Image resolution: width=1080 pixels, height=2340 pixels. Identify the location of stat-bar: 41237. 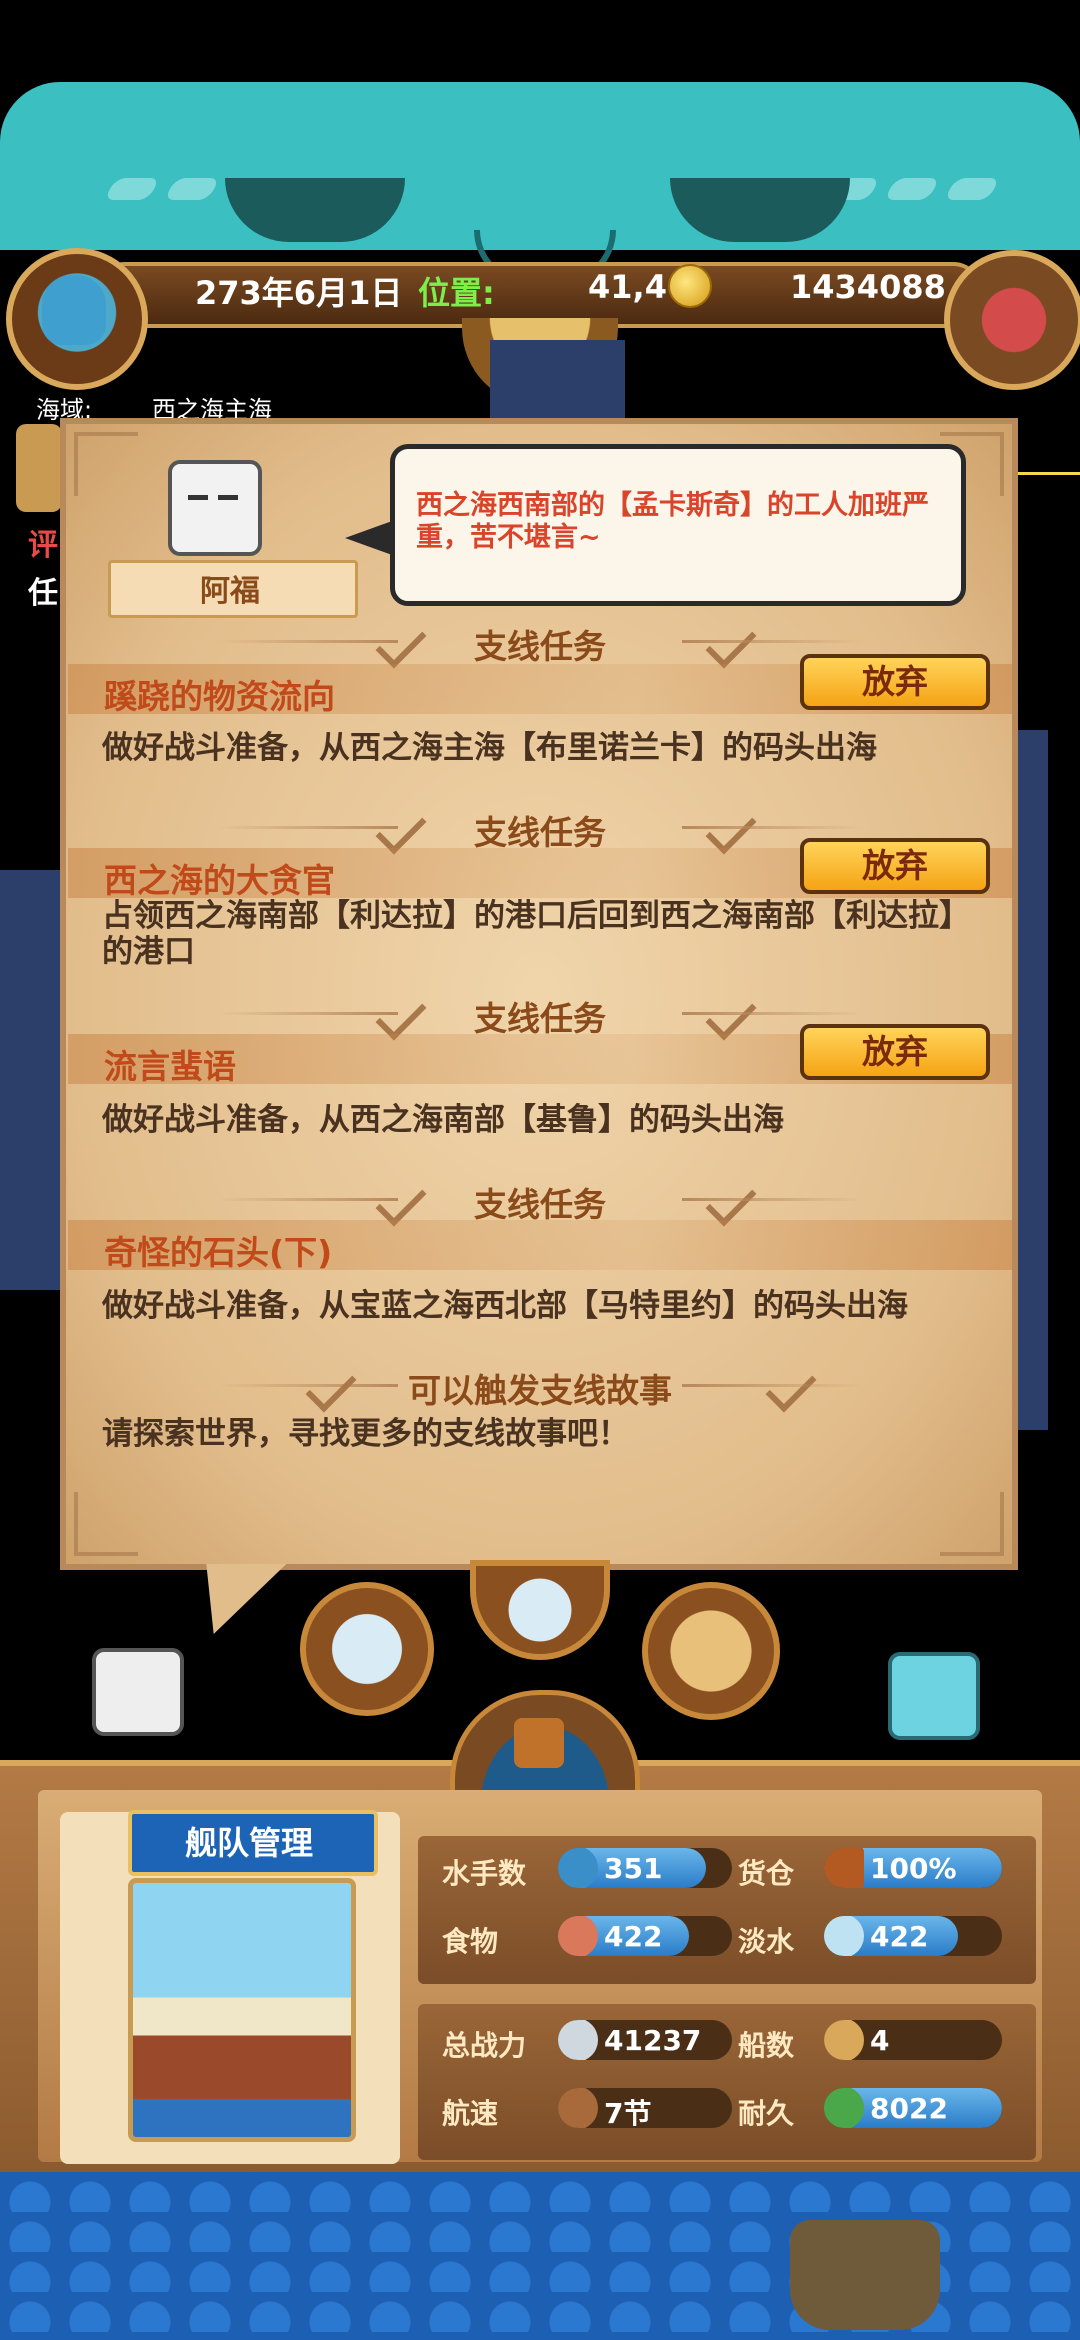
(645, 2040).